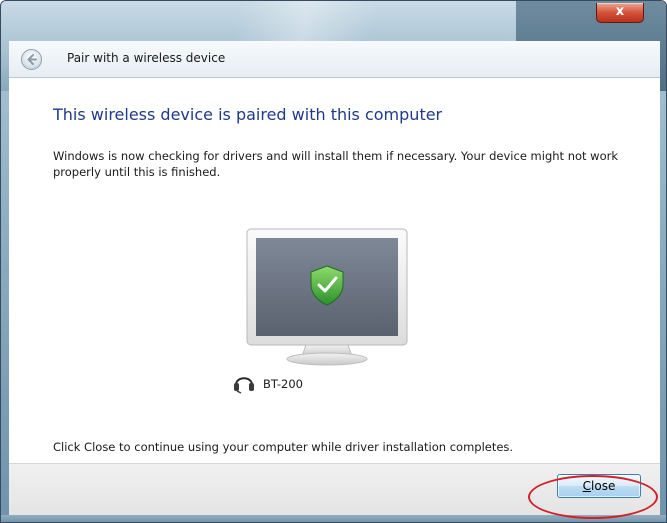 The image size is (667, 523). What do you see at coordinates (334, 59) in the screenshot?
I see `wizard-header: Pair with a wireless device` at bounding box center [334, 59].